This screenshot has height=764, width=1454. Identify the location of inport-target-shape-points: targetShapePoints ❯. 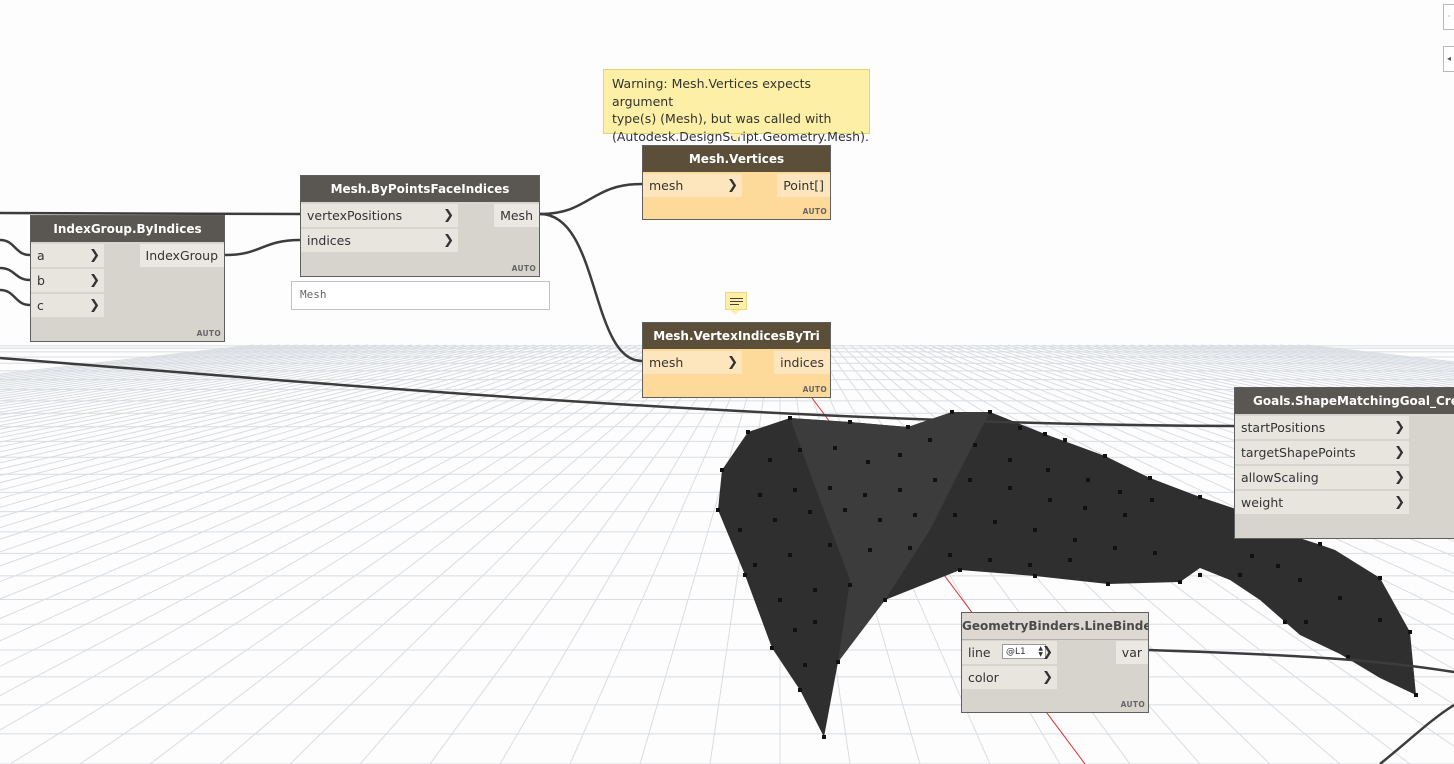
(1322, 452).